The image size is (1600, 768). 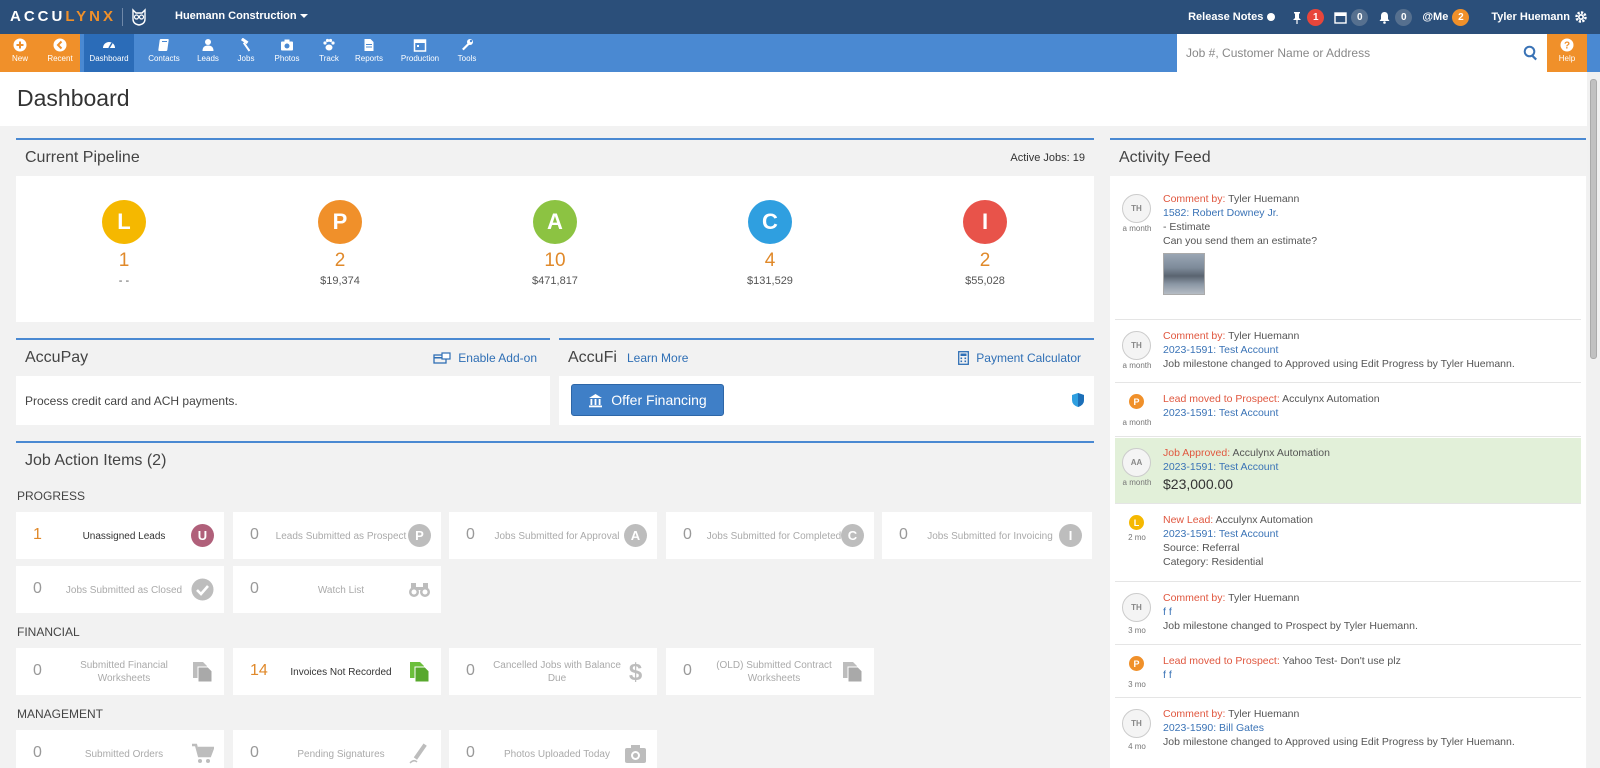 I want to click on nav-item-production: Production, so click(x=420, y=53).